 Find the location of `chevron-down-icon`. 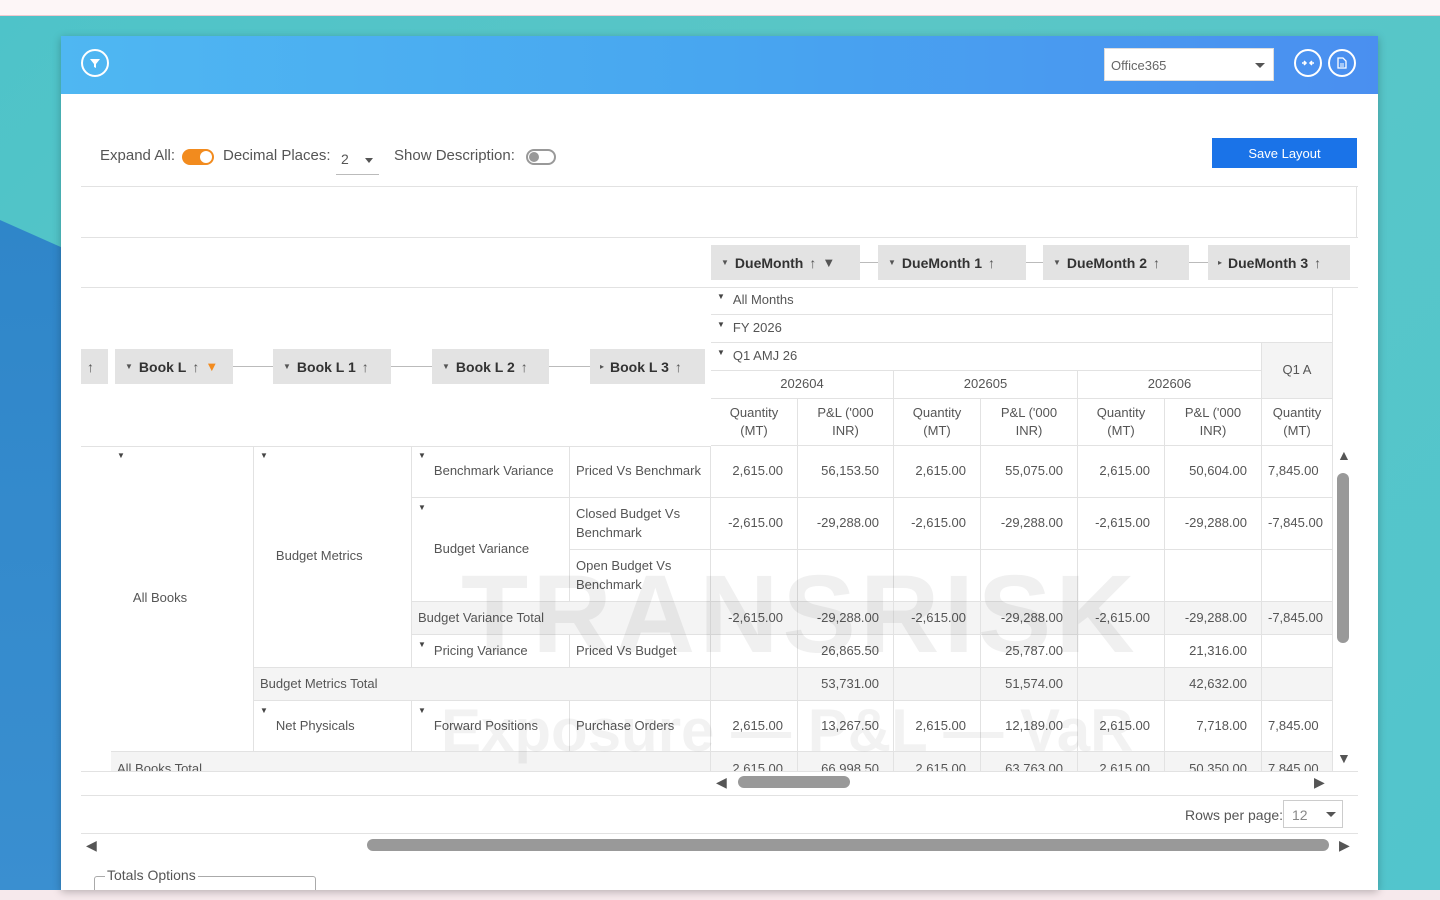

chevron-down-icon is located at coordinates (1331, 814).